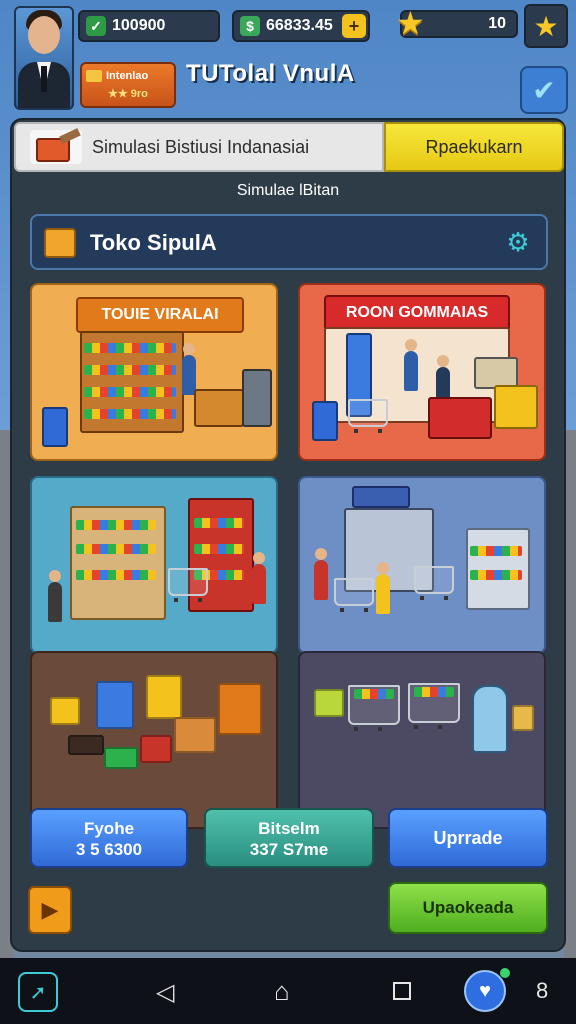  Describe the element at coordinates (259, 578) in the screenshot. I see `shopper-figure` at that location.